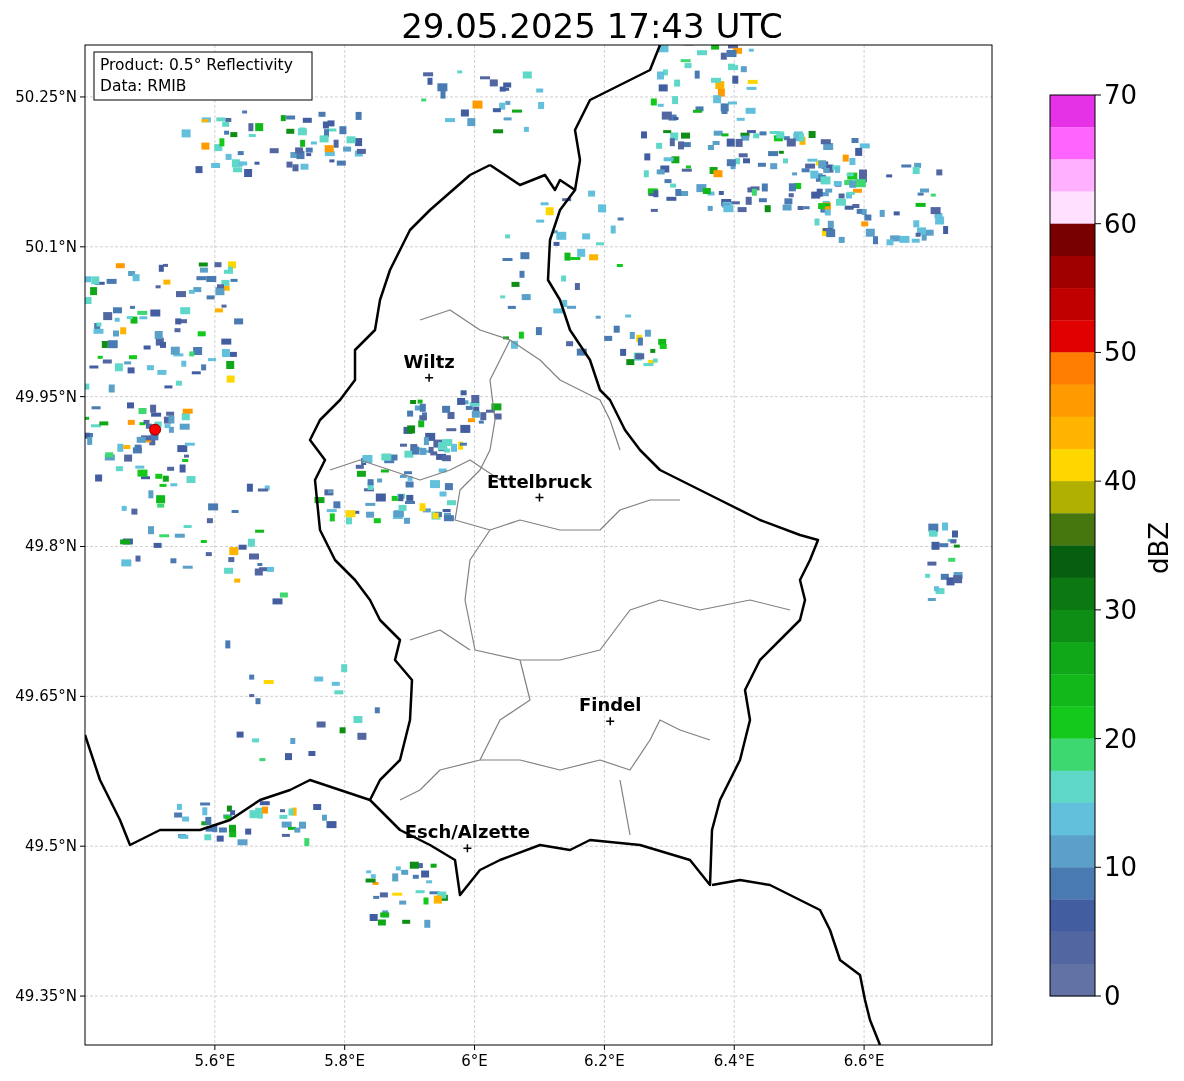 The image size is (1184, 1081). What do you see at coordinates (610, 705) in the screenshot?
I see `city-label: Findel` at bounding box center [610, 705].